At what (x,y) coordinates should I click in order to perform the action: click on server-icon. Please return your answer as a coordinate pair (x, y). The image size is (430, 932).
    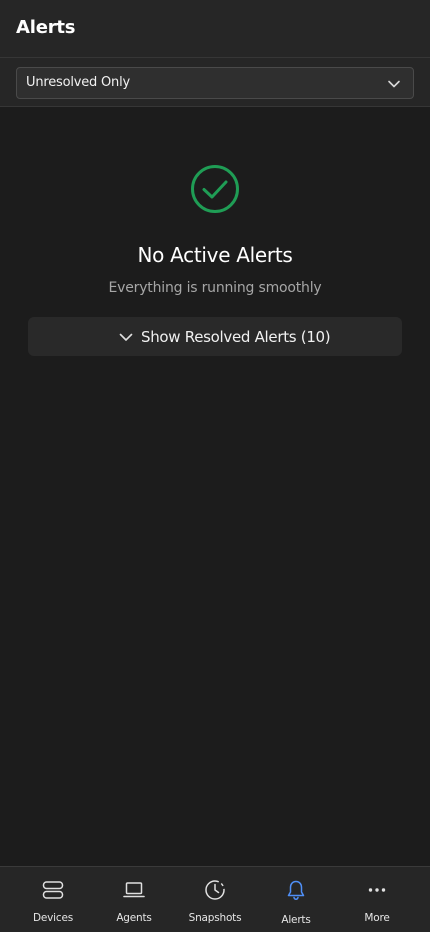
    Looking at the image, I should click on (53, 890).